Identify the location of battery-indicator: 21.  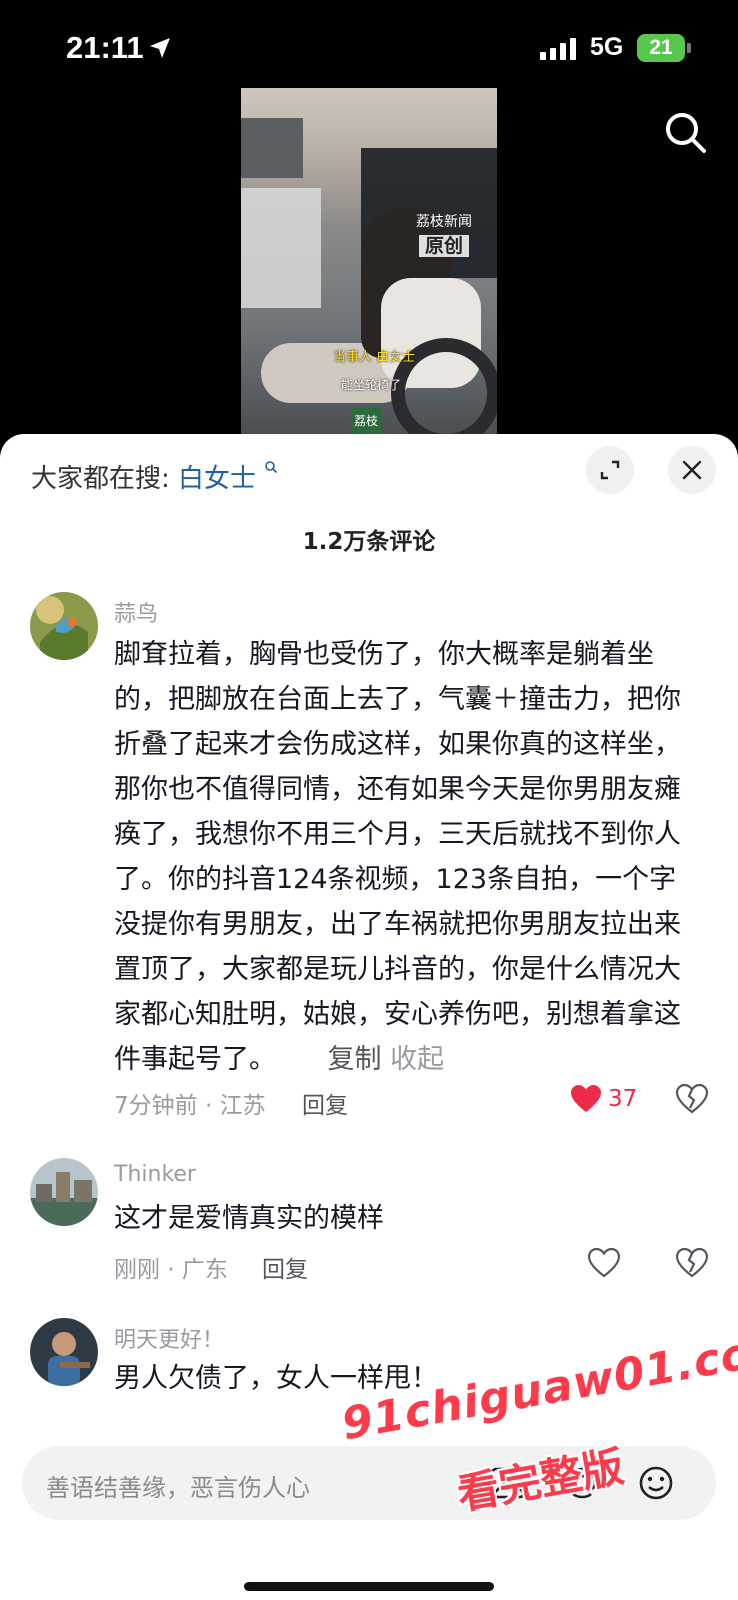
(661, 48).